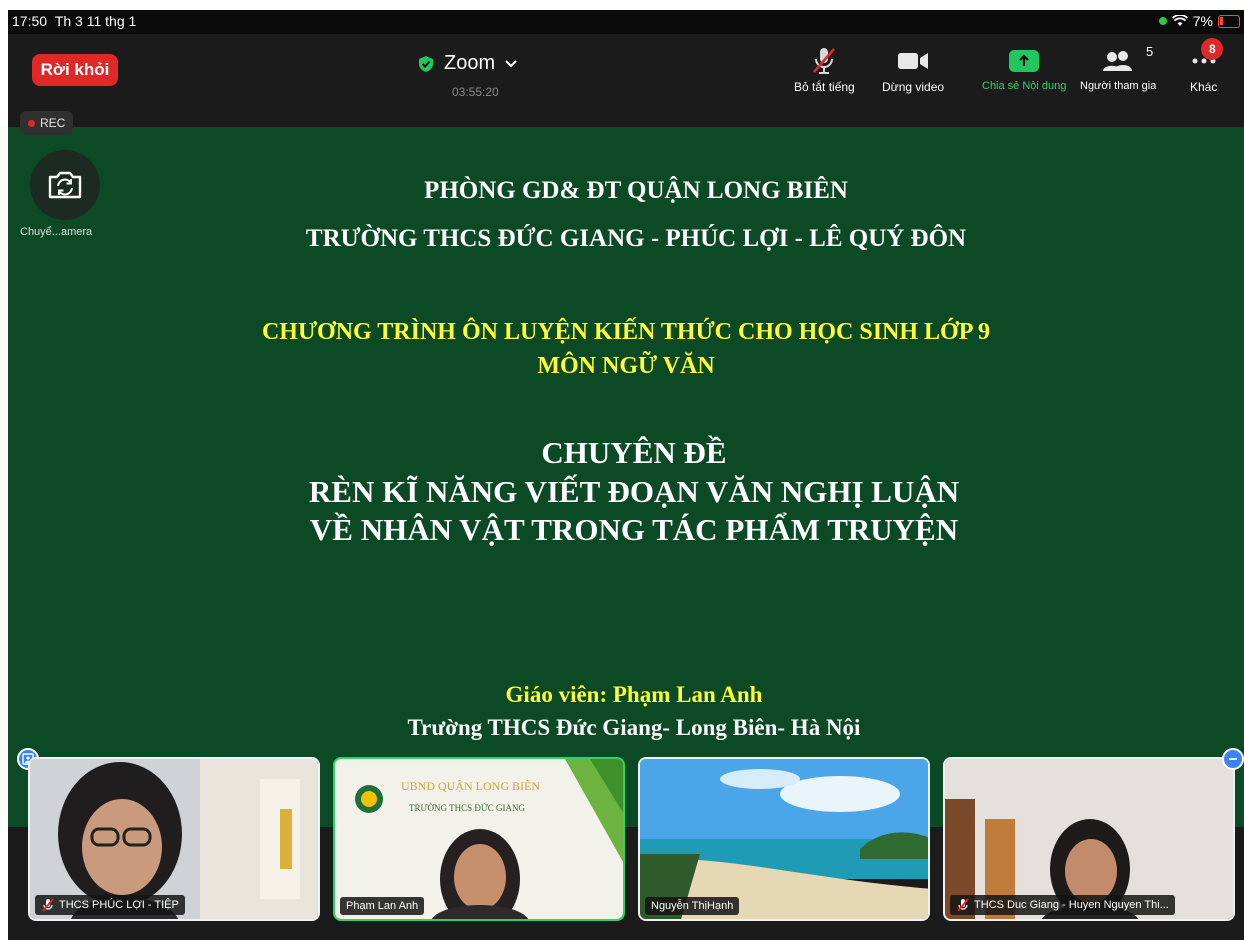  Describe the element at coordinates (56, 232) in the screenshot. I see `switch-camera-label: Chuyể...amera` at that location.